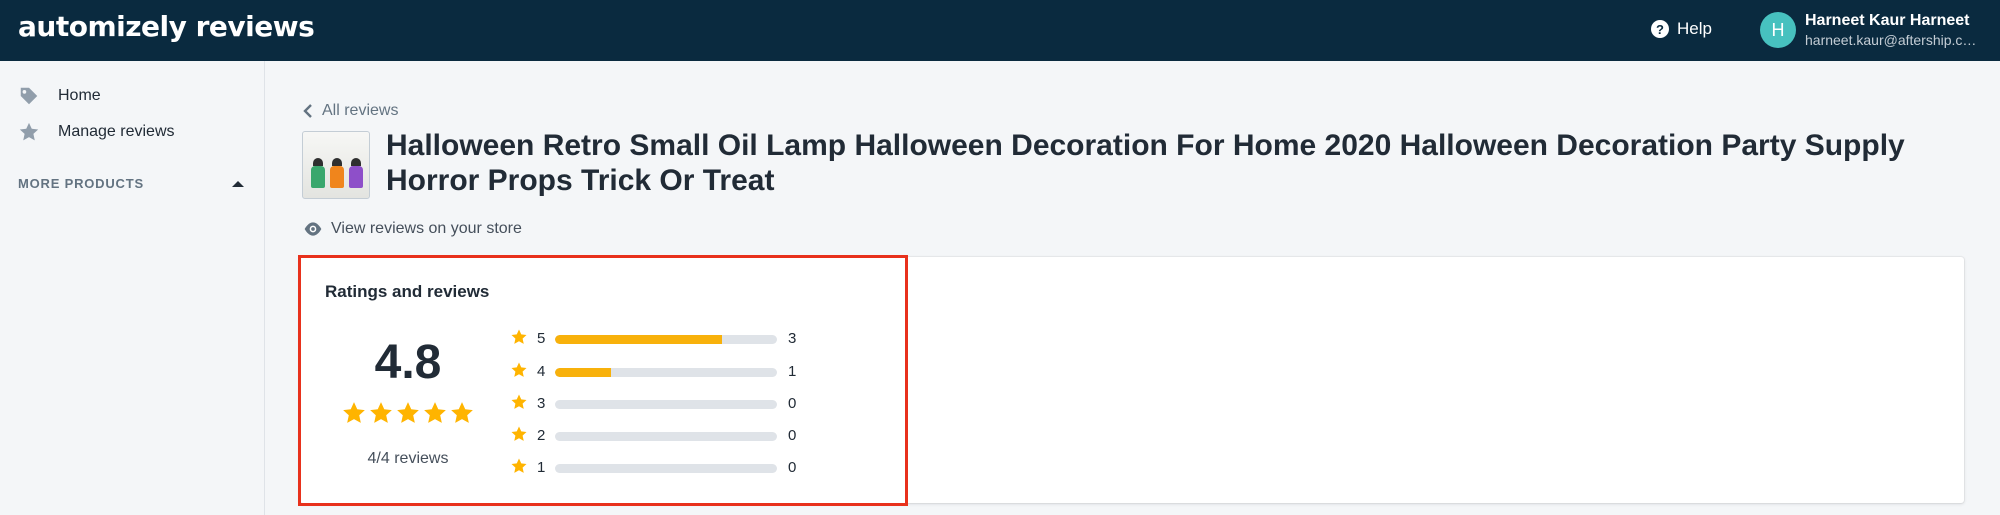 Image resolution: width=2000 pixels, height=515 pixels. I want to click on rating-level: 1, so click(541, 467).